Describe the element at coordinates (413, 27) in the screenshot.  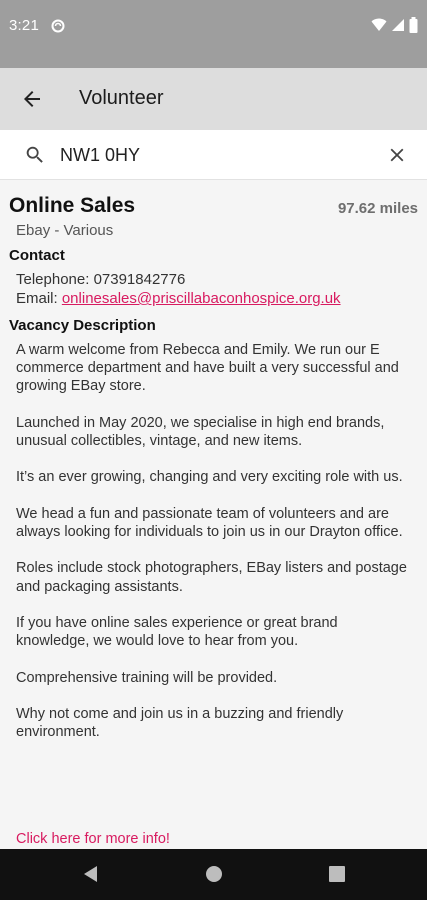
I see `battery-icon` at that location.